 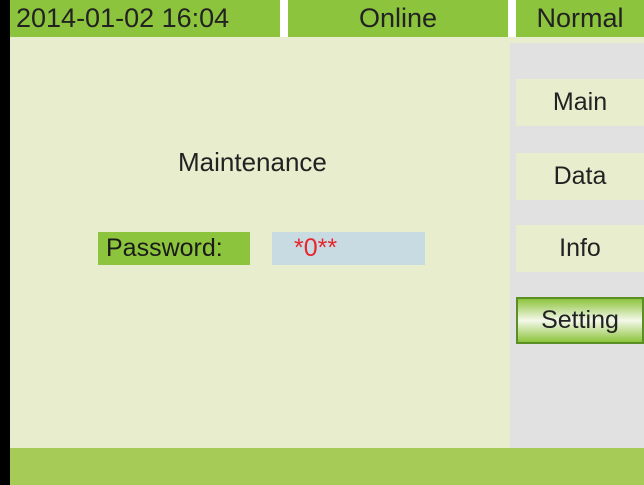 I want to click on menu-setting-button: Setting, so click(x=580, y=320).